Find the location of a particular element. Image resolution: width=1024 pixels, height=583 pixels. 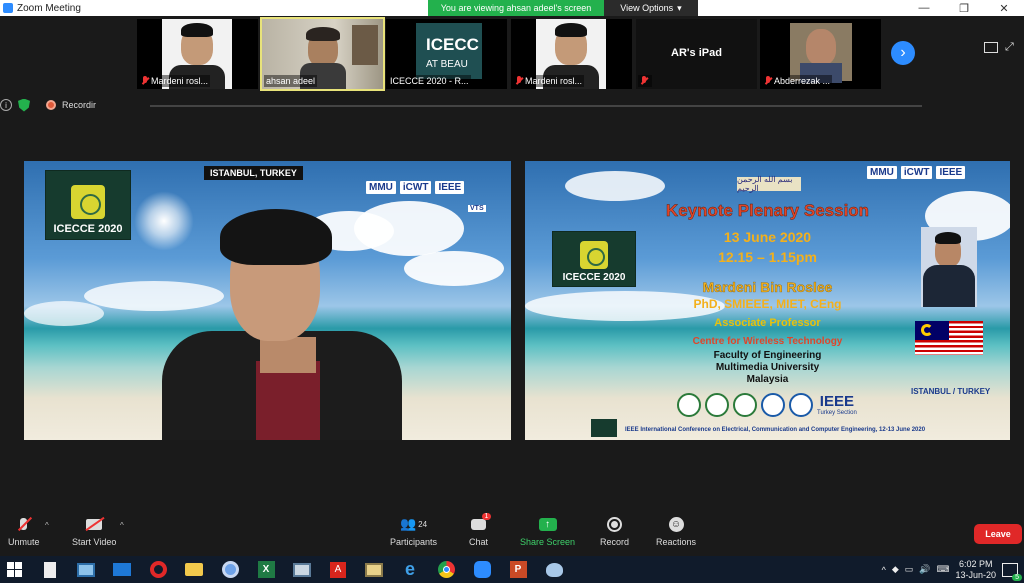

taskbar-ie-icon: e is located at coordinates (410, 570).